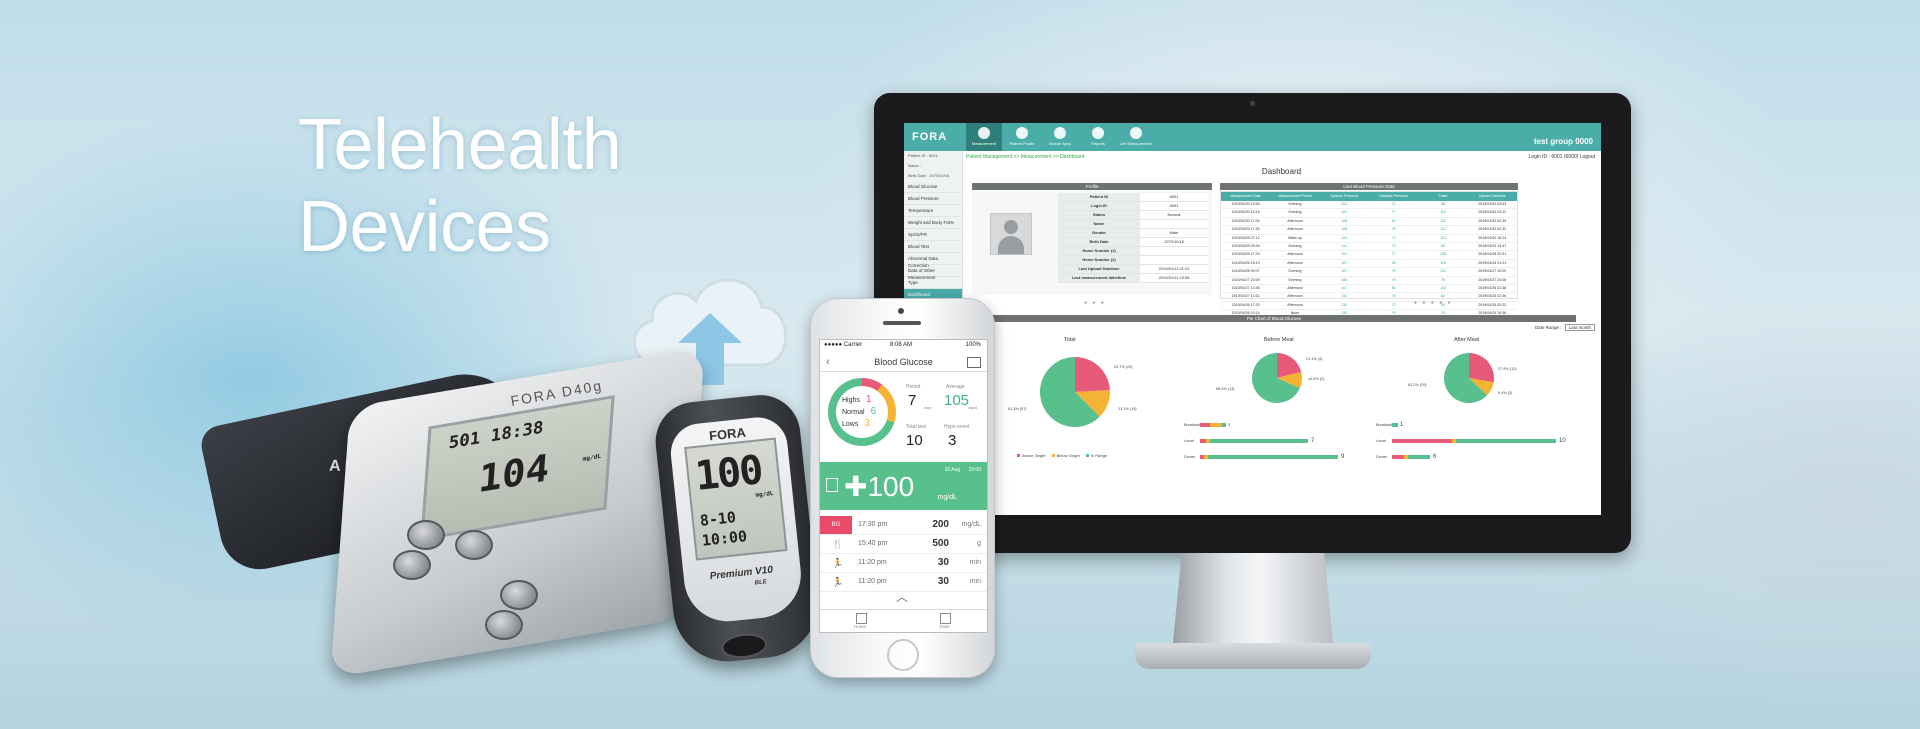 This screenshot has height=729, width=1920. I want to click on period-label: Period, so click(913, 387).